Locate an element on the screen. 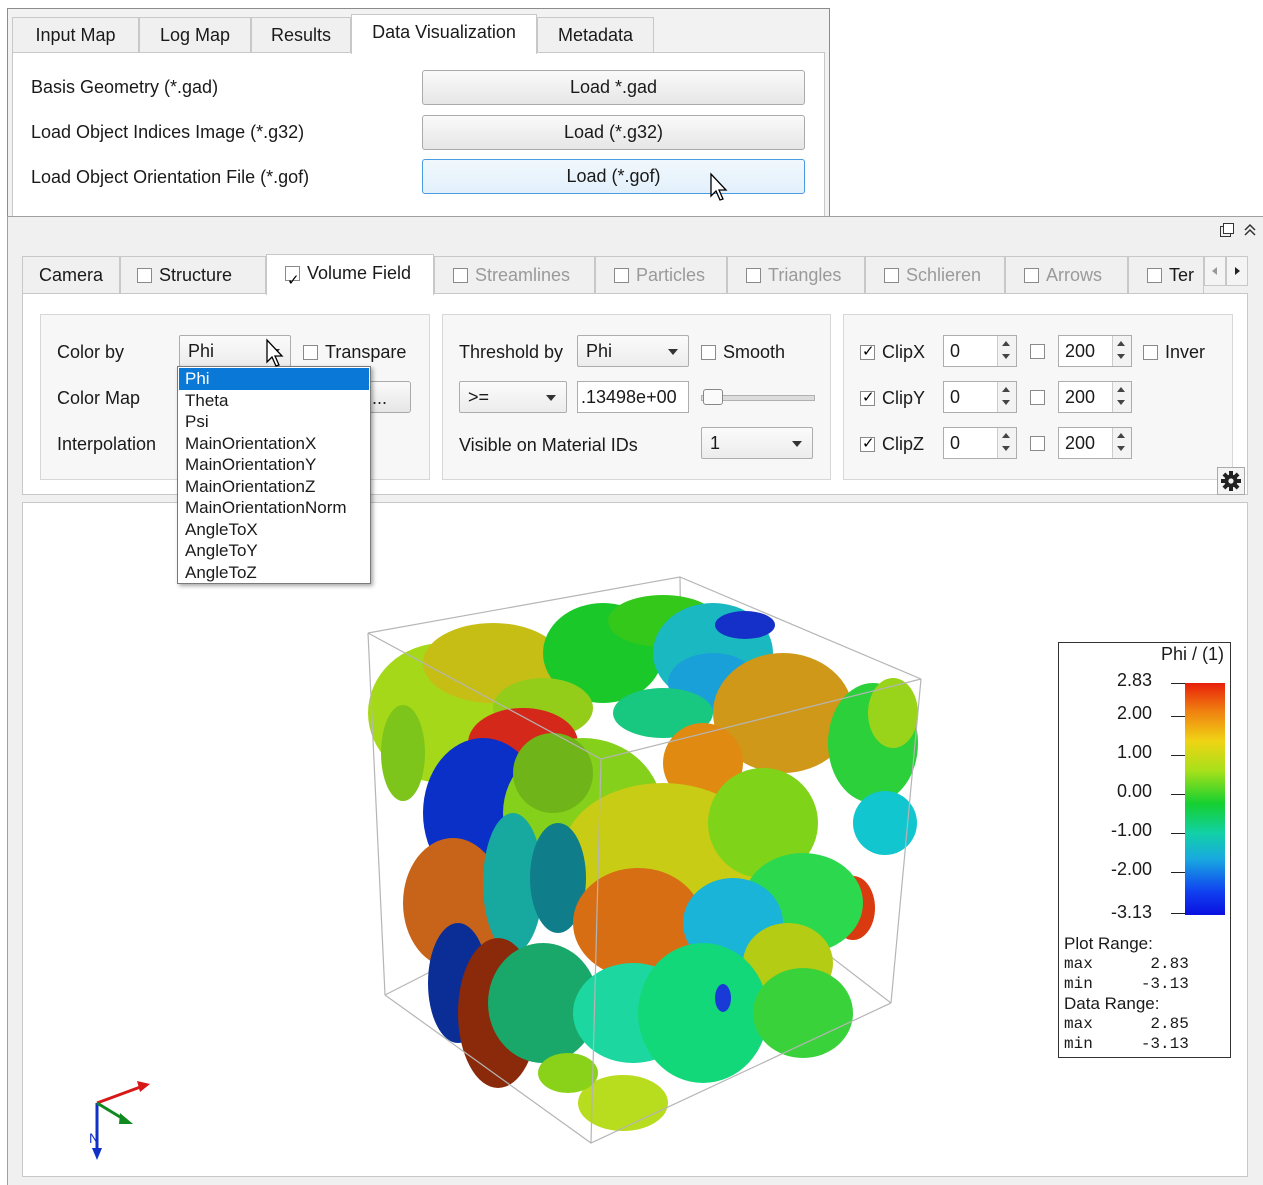 This screenshot has height=1185, width=1263. dropdown-option-theta: Theta is located at coordinates (274, 401).